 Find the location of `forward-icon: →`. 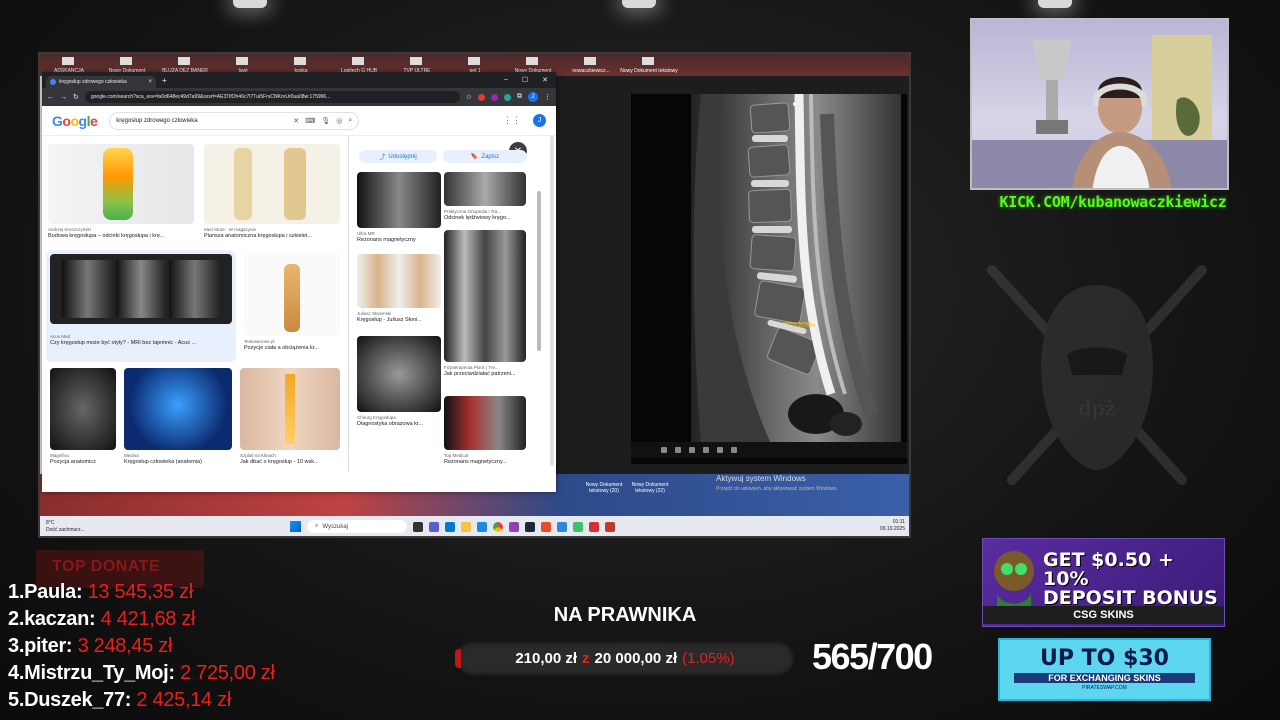

forward-icon: → is located at coordinates (63, 97).